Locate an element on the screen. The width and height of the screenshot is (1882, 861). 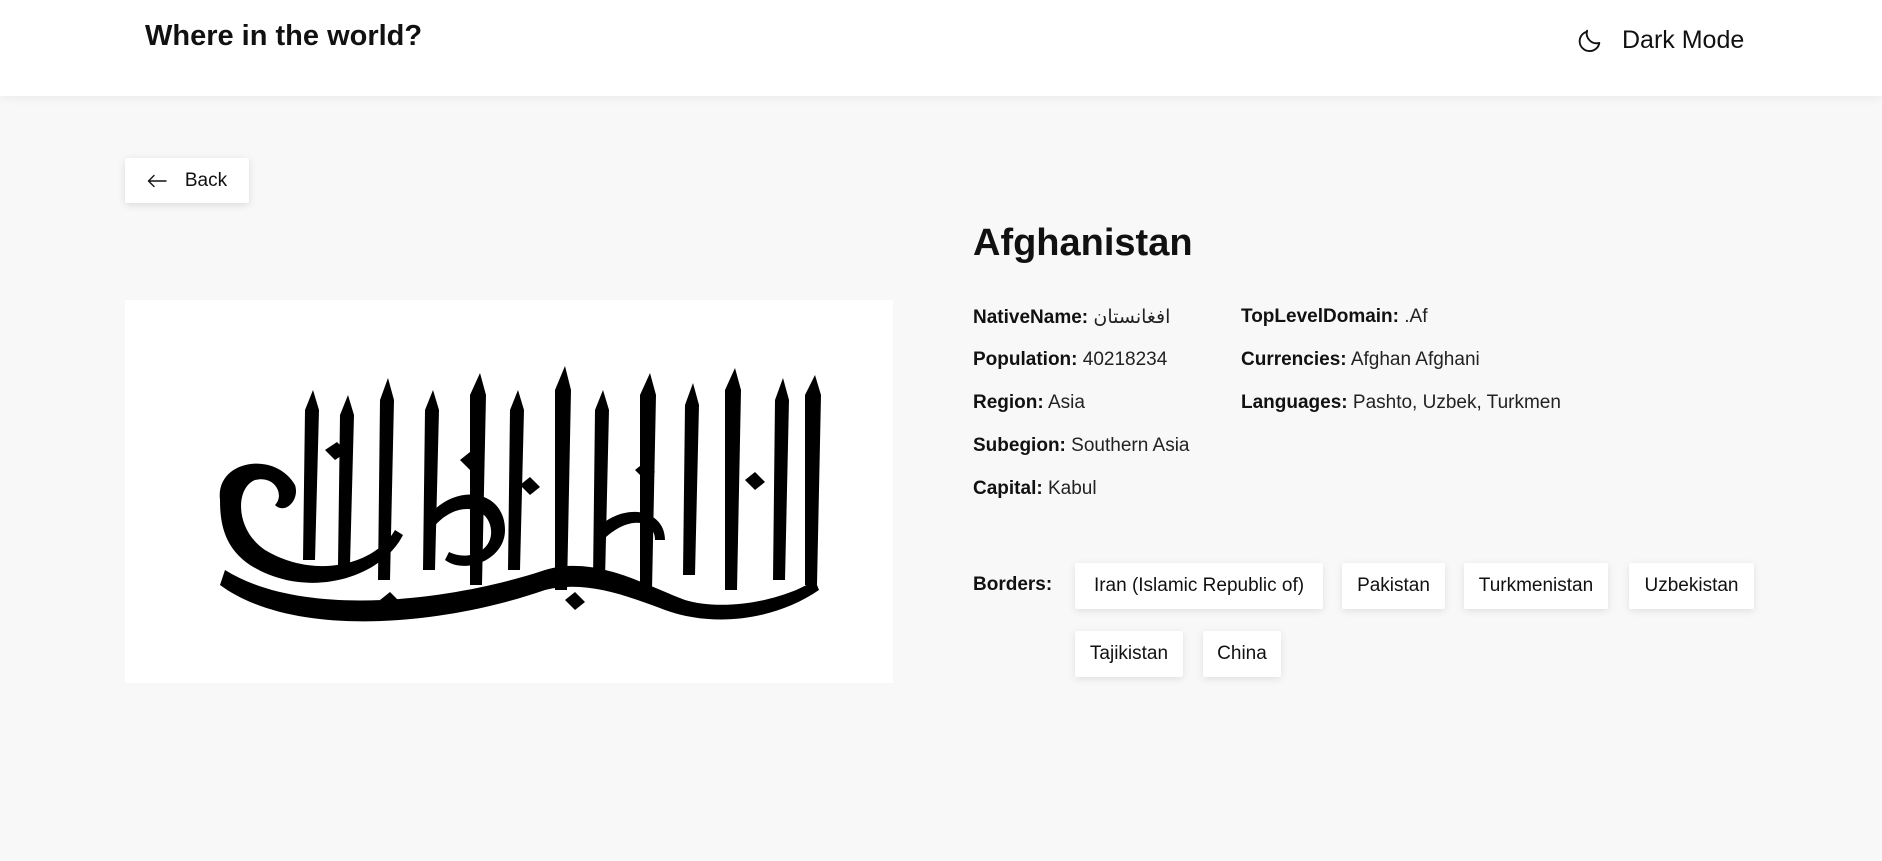
back-button-label: Back is located at coordinates (206, 180).